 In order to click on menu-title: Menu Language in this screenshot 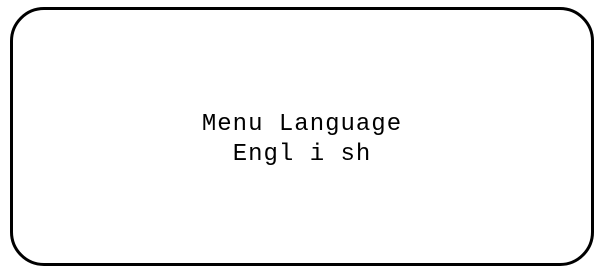, I will do `click(302, 124)`.